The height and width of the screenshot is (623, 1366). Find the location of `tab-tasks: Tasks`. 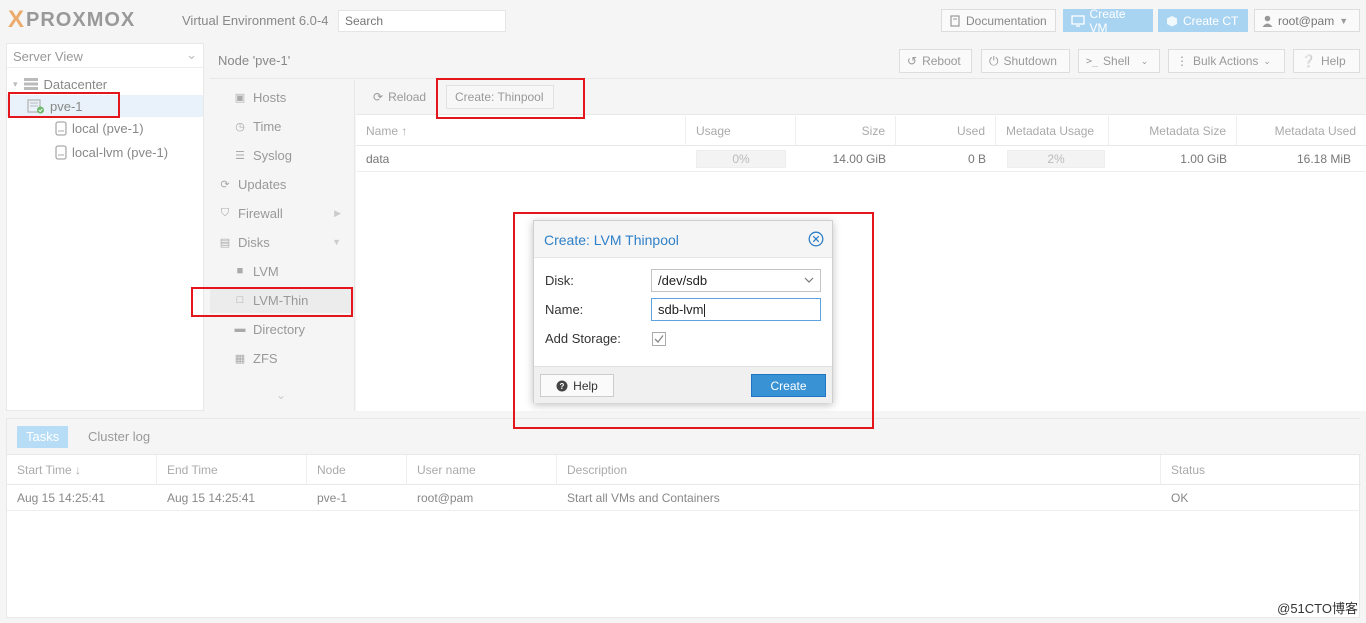

tab-tasks: Tasks is located at coordinates (43, 437).